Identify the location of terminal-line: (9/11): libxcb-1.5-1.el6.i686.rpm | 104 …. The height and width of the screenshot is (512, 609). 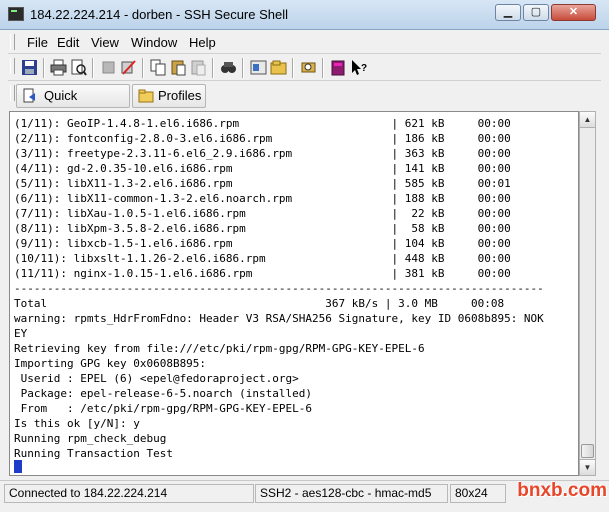
(262, 243).